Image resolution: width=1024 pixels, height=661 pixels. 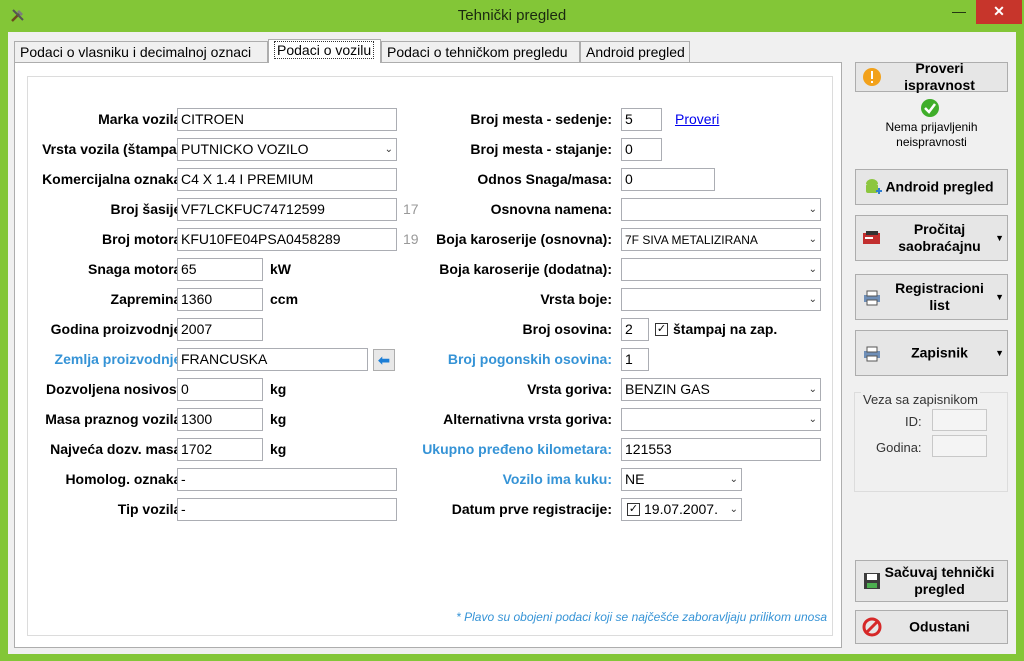 What do you see at coordinates (287, 509) in the screenshot?
I see `tip-field: -` at bounding box center [287, 509].